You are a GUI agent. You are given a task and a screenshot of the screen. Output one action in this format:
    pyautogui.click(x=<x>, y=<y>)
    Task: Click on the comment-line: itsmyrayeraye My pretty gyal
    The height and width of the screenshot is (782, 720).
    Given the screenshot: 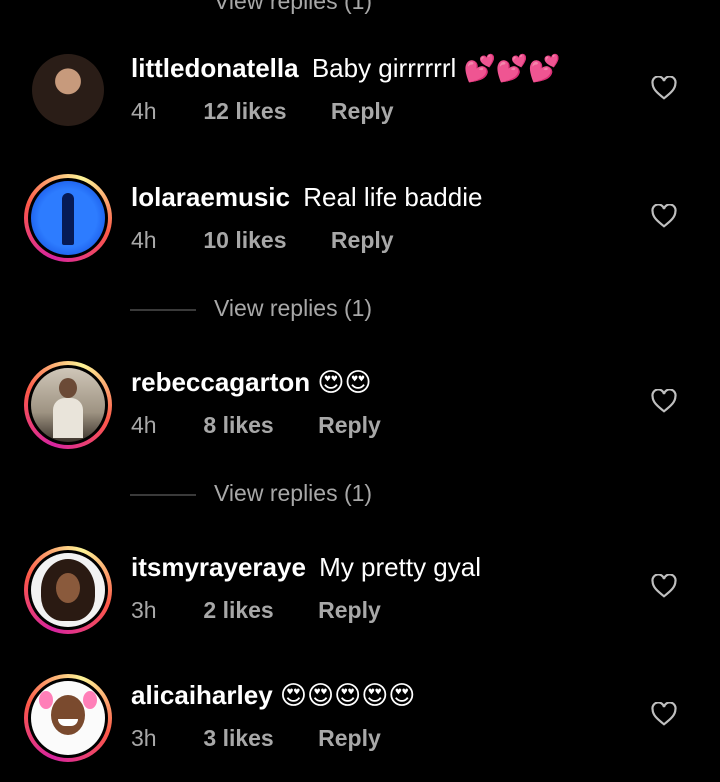 What is the action you would take?
    pyautogui.click(x=306, y=567)
    